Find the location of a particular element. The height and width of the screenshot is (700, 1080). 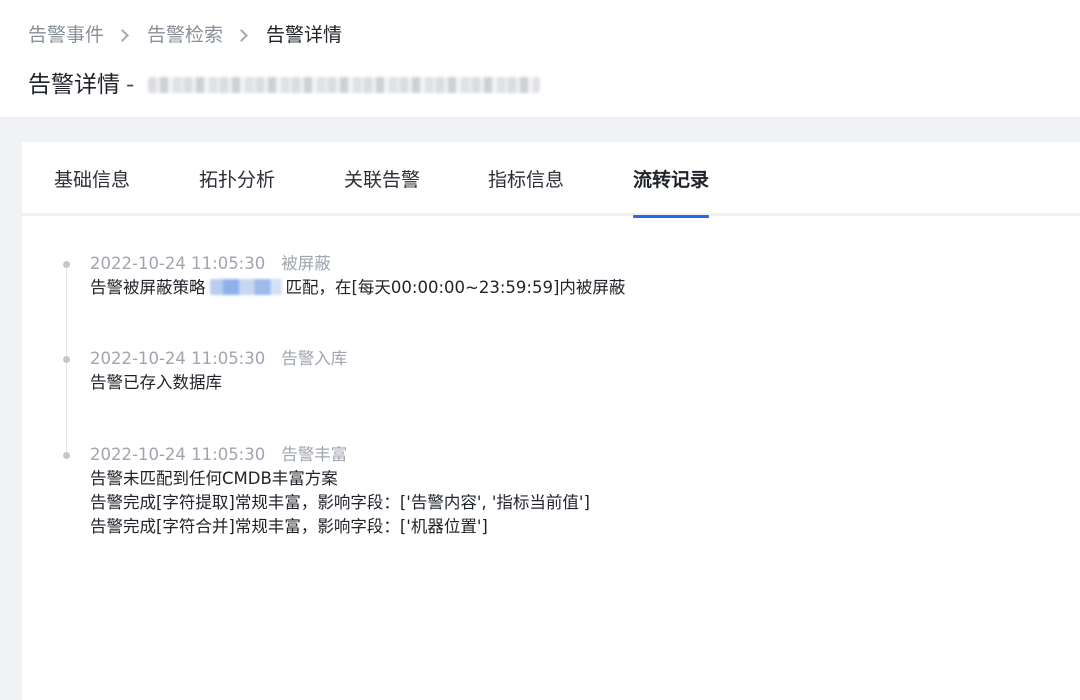

breadcrumb-alert-detail: 告警详情 is located at coordinates (304, 35).